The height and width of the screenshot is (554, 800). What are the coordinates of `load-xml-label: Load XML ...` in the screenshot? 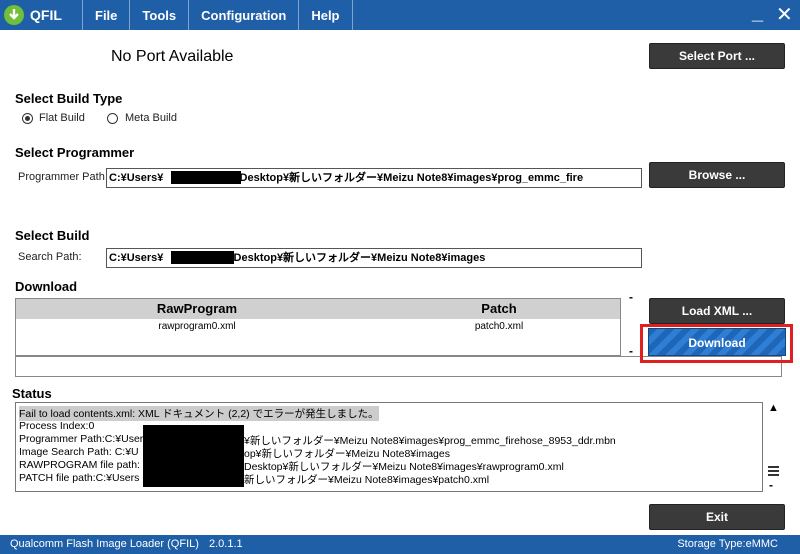 It's located at (717, 311).